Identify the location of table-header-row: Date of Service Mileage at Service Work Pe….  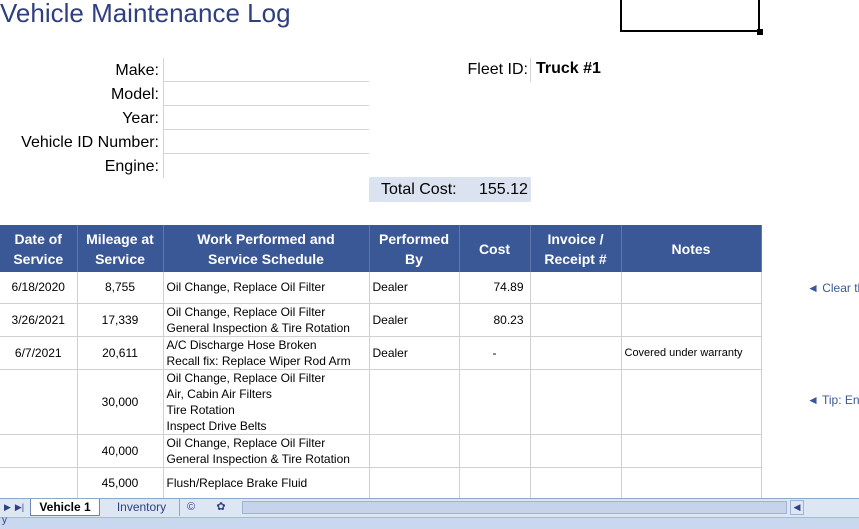
(381, 248).